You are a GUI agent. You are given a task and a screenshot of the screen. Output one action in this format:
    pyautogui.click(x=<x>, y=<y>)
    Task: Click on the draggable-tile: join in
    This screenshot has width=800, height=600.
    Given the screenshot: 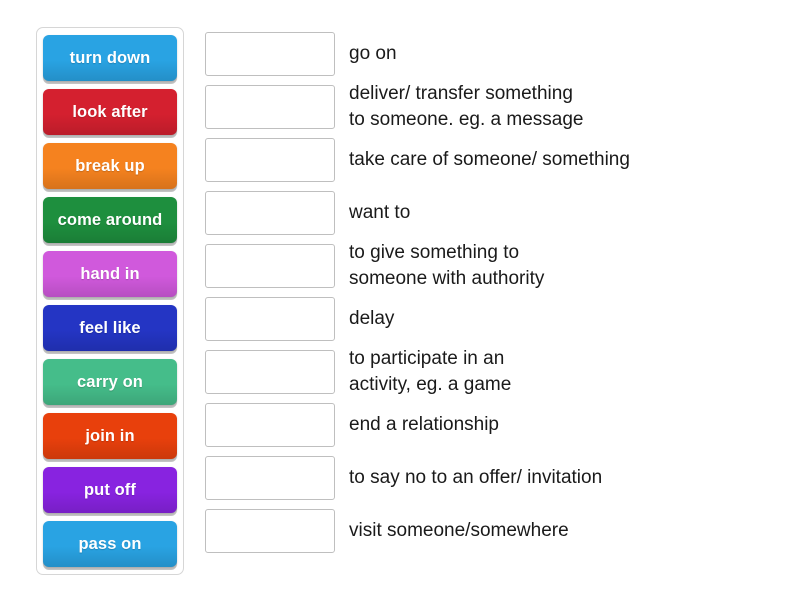 What is the action you would take?
    pyautogui.click(x=110, y=436)
    